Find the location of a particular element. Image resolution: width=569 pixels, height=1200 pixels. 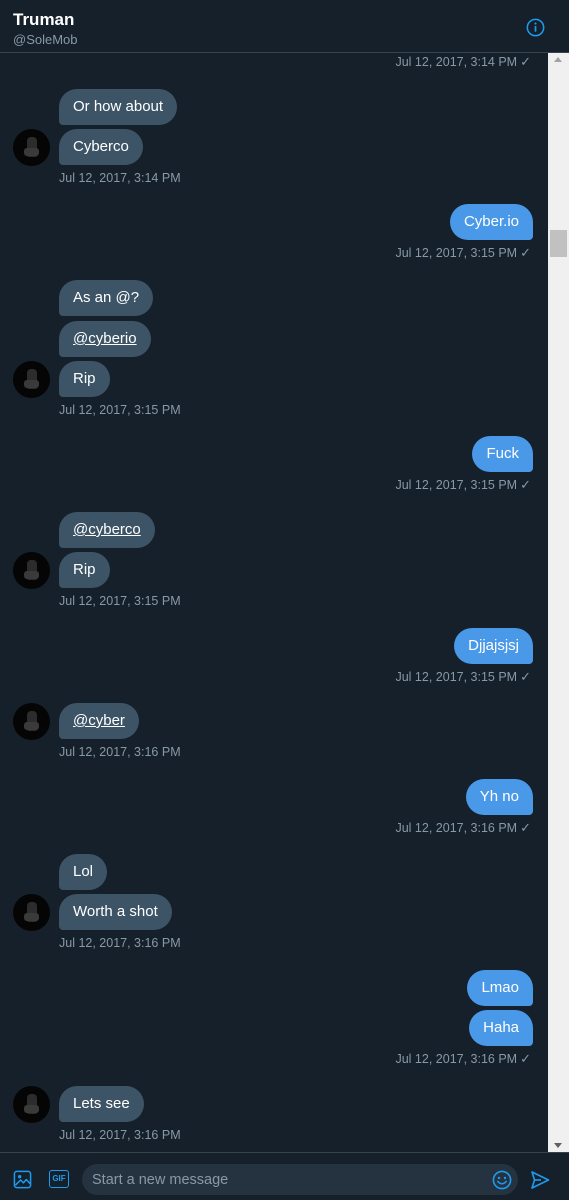

incoming-message: Or how about is located at coordinates (118, 107).